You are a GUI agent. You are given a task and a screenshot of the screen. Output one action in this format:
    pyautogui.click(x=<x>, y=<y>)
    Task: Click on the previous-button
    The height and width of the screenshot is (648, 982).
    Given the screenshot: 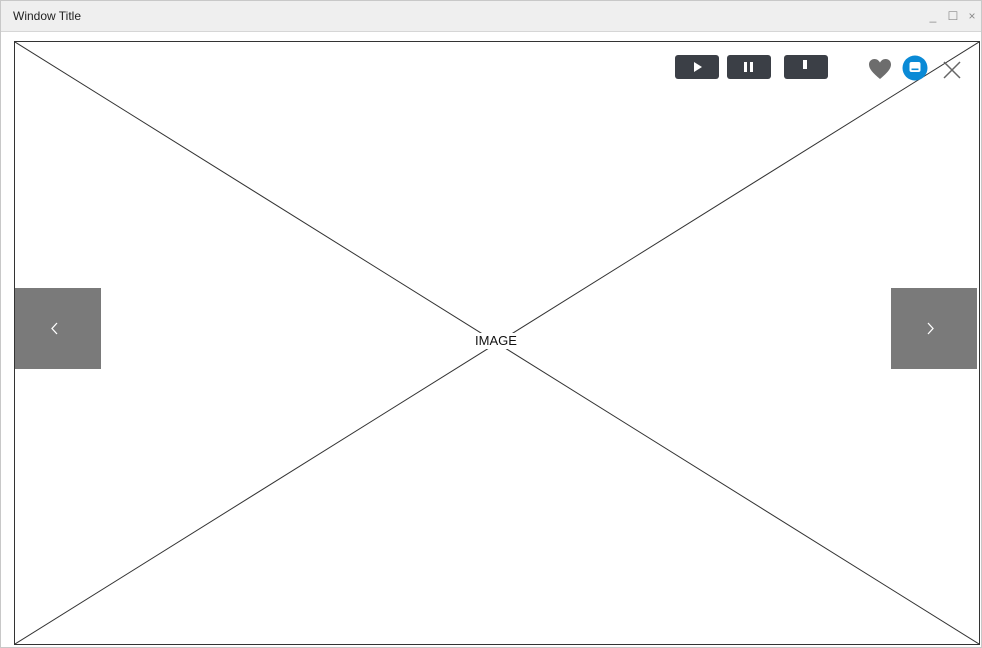 What is the action you would take?
    pyautogui.click(x=58, y=328)
    